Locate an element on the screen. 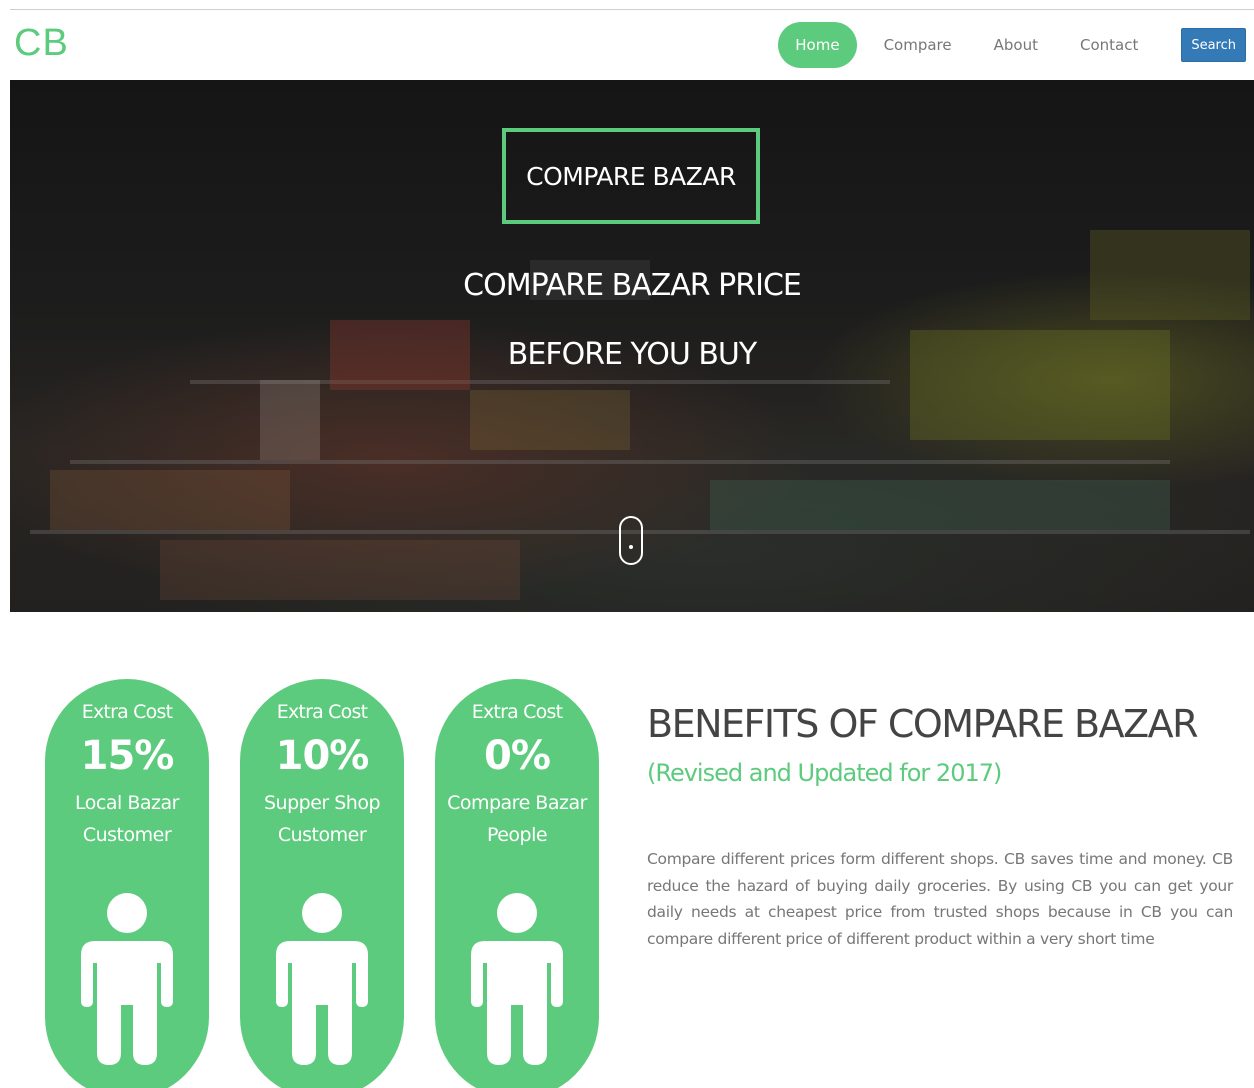  nav-contact: Contact is located at coordinates (1109, 45).